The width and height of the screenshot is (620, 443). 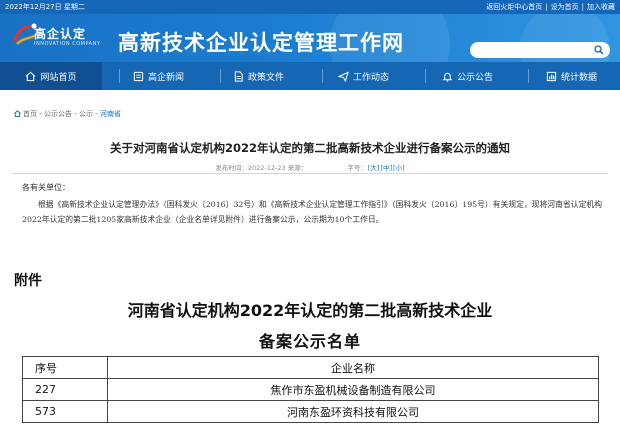 I want to click on attachment-label: 附件, so click(x=28, y=281).